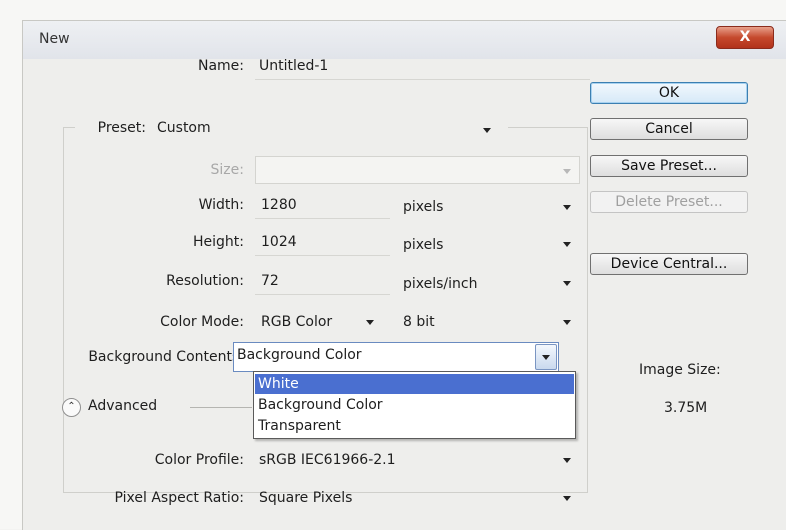 This screenshot has height=530, width=786. Describe the element at coordinates (293, 66) in the screenshot. I see `name-input: Untitled-1` at that location.